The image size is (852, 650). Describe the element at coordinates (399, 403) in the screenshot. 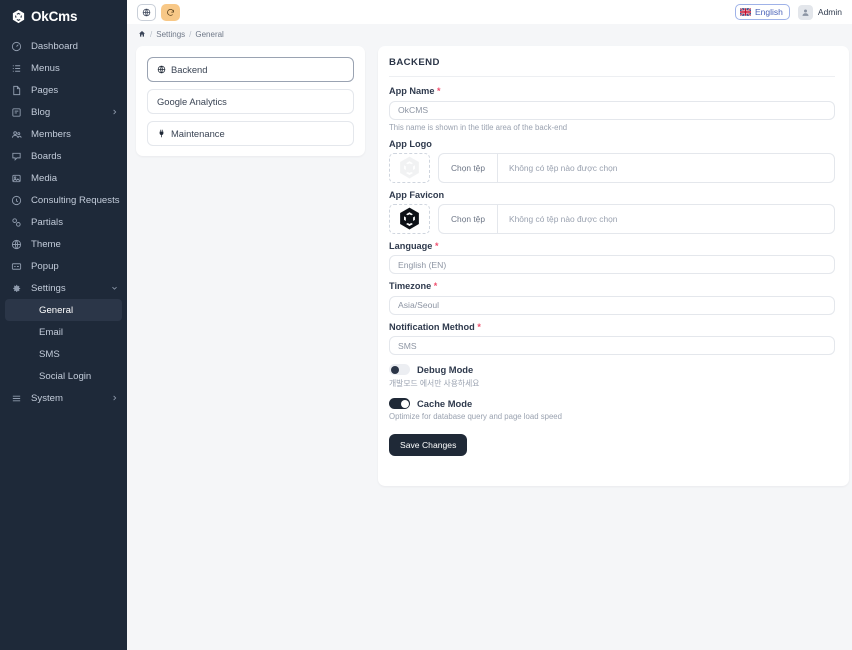

I see `cache-mode-toggle` at that location.